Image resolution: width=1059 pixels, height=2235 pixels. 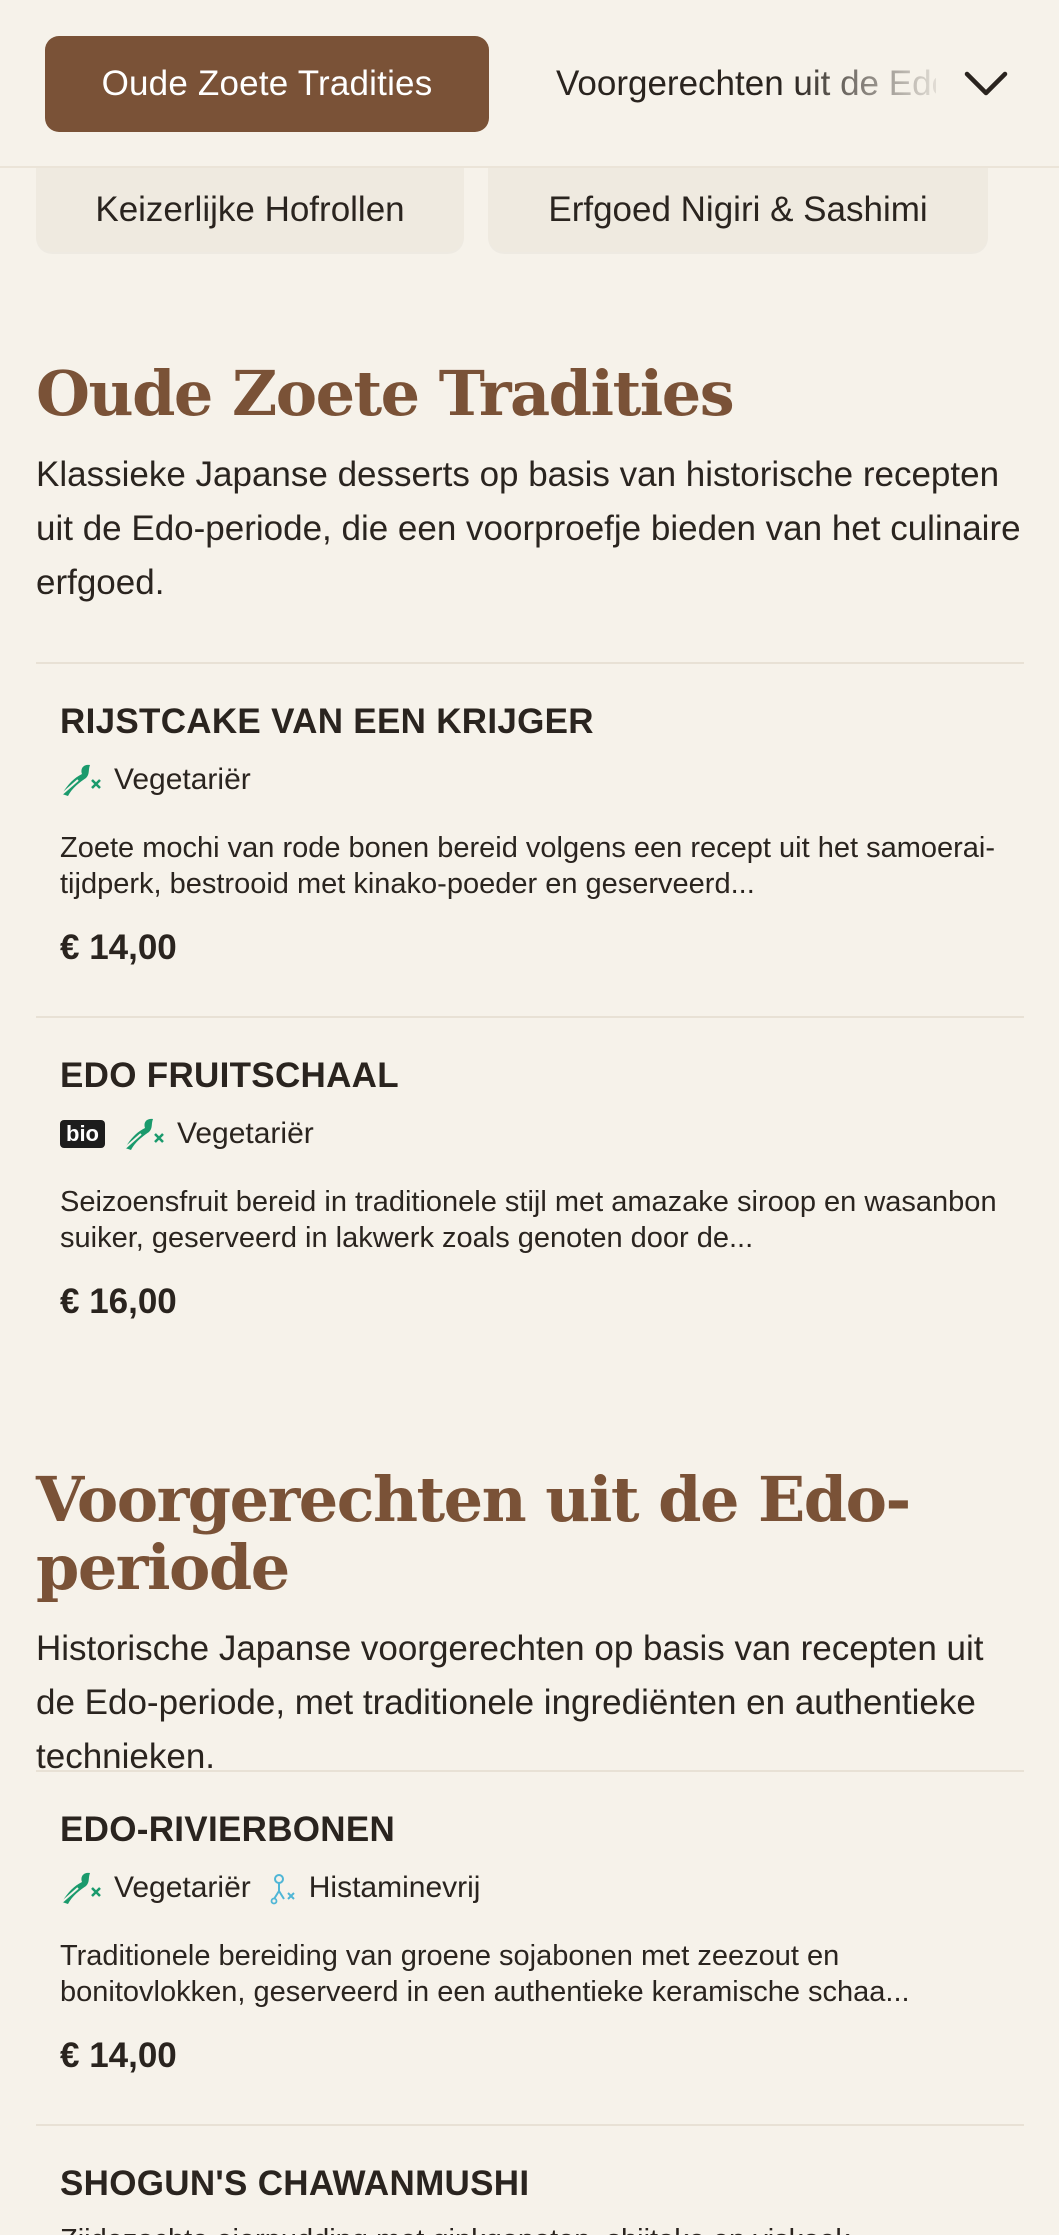 I want to click on tag-label: Histaminevrij, so click(x=394, y=1887).